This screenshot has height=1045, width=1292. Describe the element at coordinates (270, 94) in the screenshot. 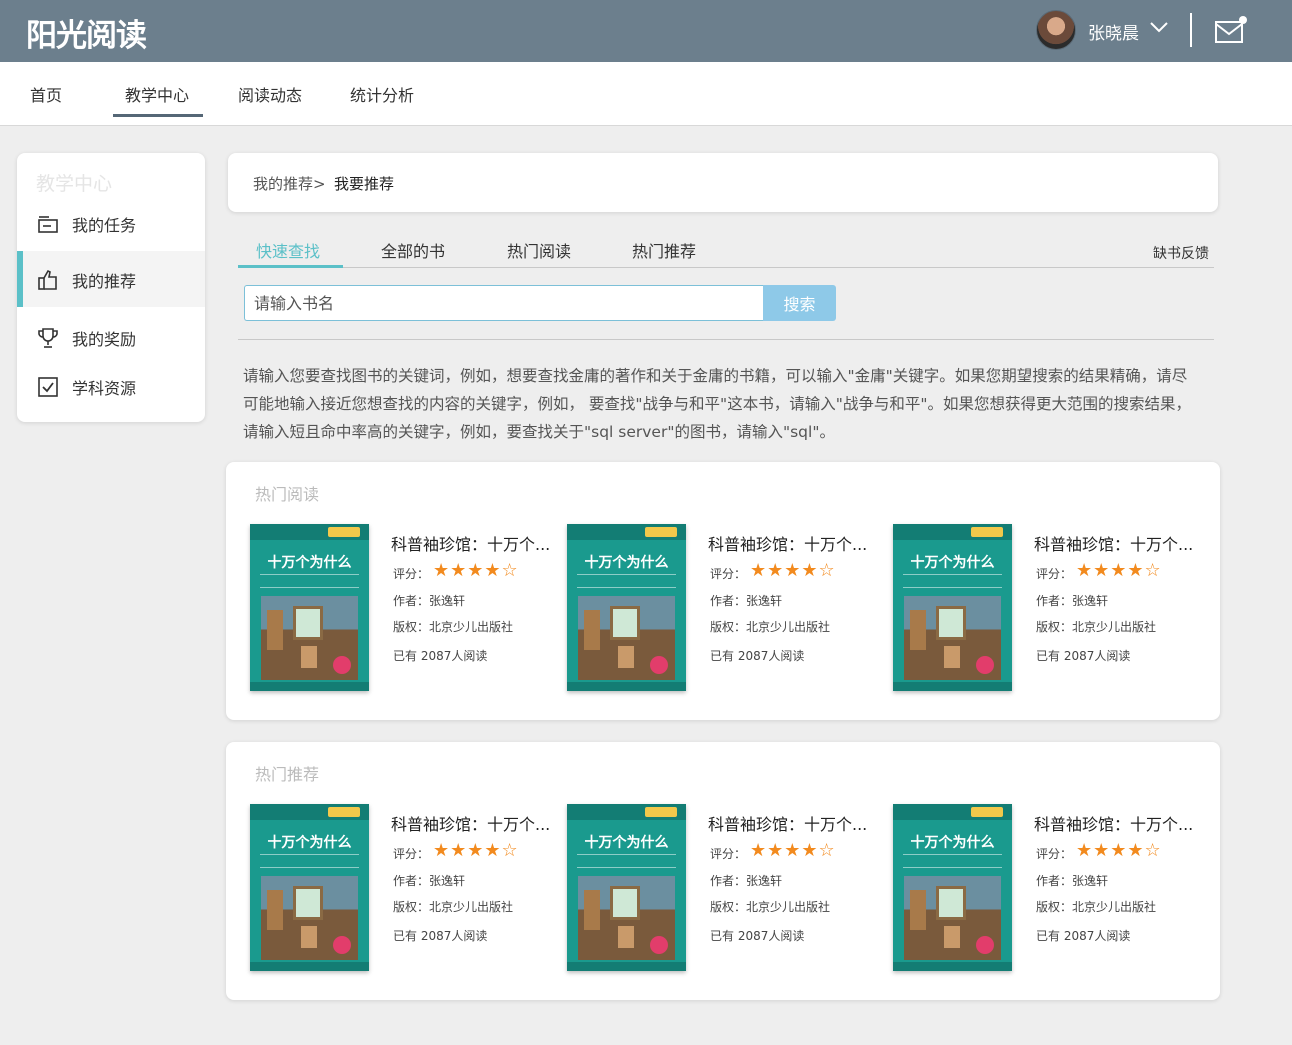

I see `nav-reading-updates: 阅读动态` at that location.